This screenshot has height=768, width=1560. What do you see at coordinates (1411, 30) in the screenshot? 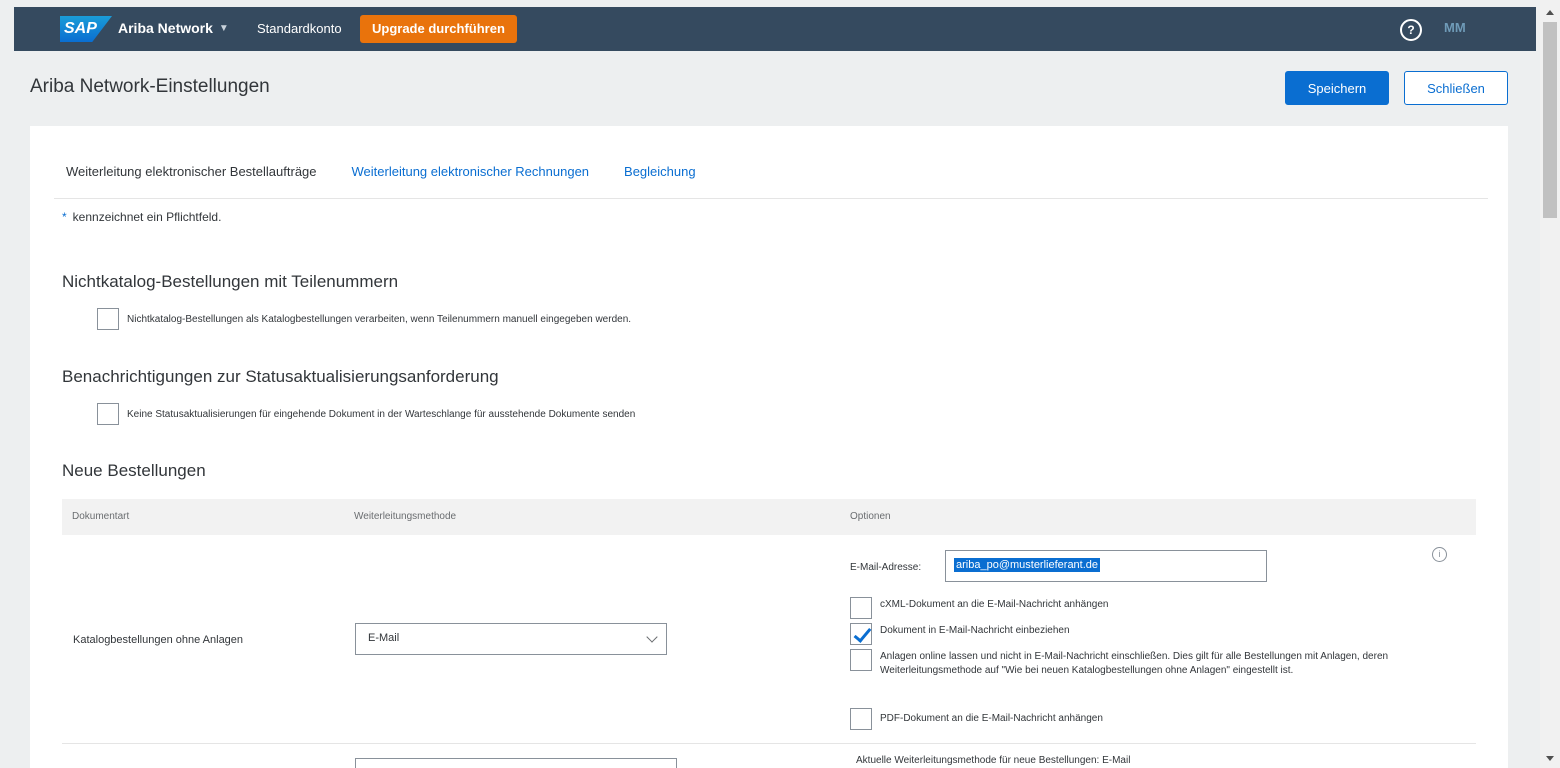
I see `help-icon: ?` at bounding box center [1411, 30].